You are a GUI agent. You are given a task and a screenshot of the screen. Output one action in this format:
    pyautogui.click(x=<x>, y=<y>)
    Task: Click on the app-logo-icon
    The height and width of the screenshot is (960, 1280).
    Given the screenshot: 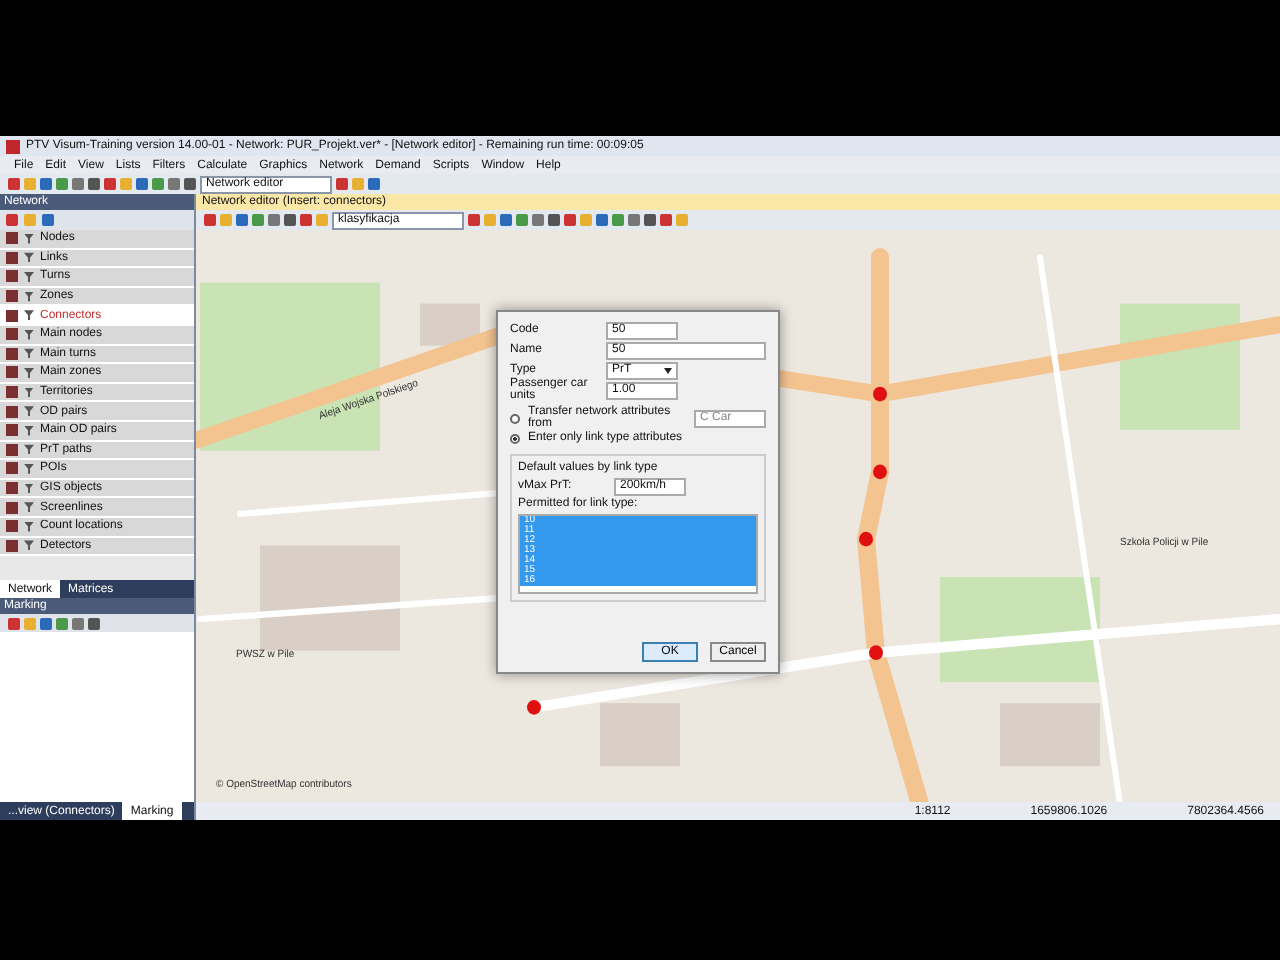 What is the action you would take?
    pyautogui.click(x=13, y=146)
    